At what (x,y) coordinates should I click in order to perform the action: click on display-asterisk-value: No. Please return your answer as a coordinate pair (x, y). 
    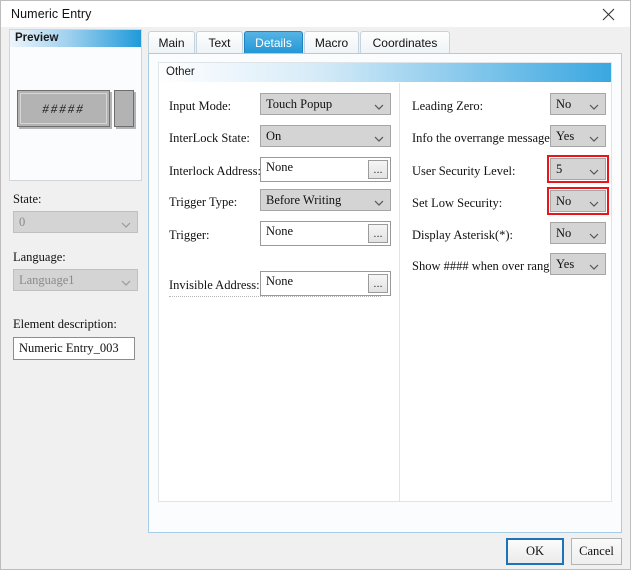
    Looking at the image, I should click on (564, 233).